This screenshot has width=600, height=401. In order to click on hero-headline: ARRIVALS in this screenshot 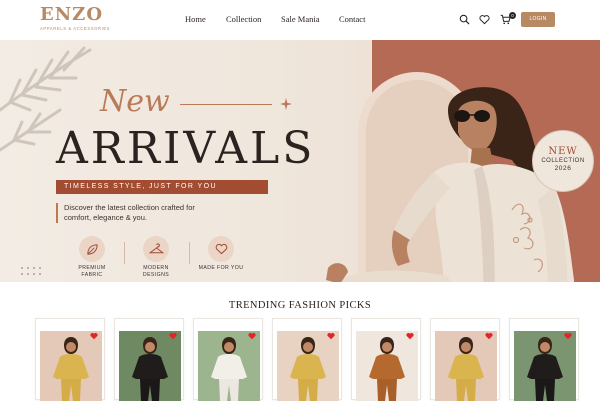, I will do `click(186, 148)`.